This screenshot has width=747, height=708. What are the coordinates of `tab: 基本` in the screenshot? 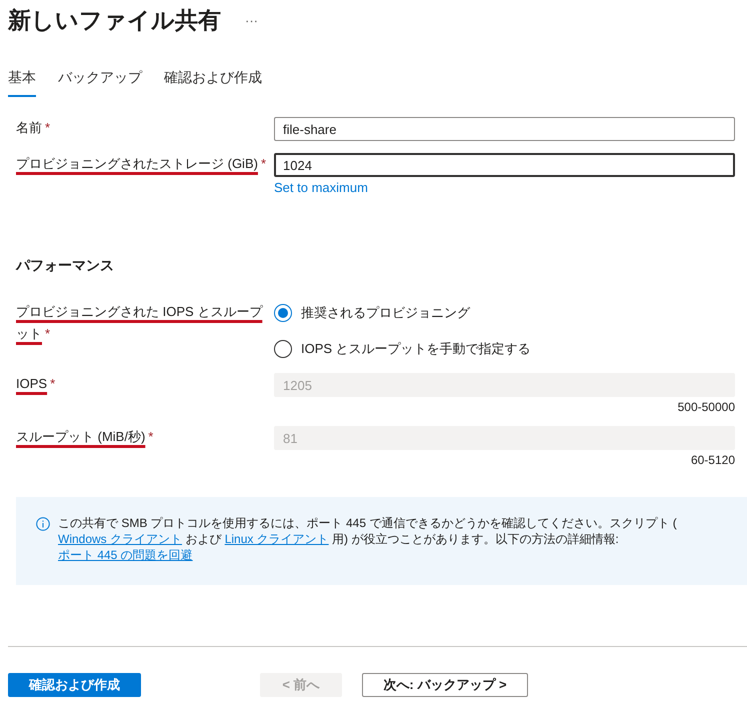 It's located at (22, 83).